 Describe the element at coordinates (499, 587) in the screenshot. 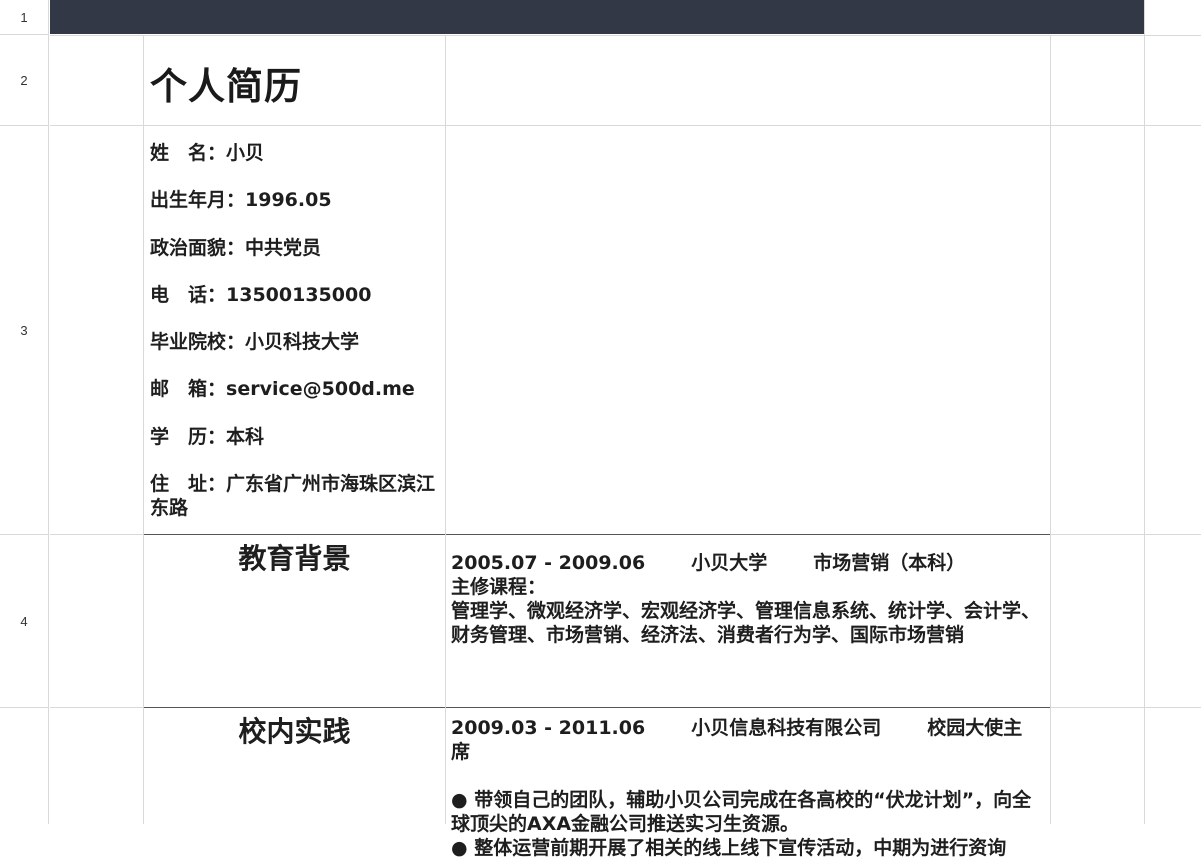

I see `courses-label: 主修课程：` at that location.